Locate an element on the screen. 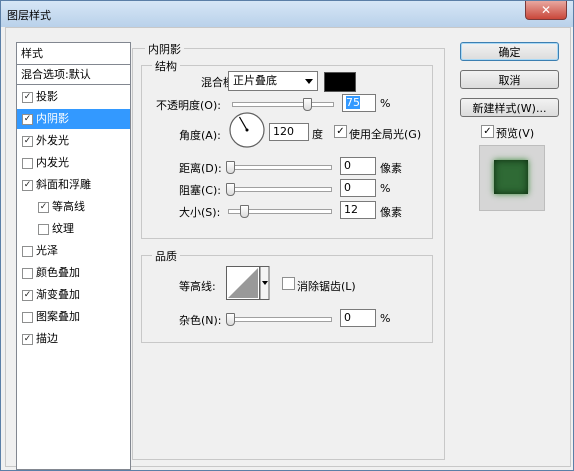 This screenshot has height=471, width=574. style-item: ✓ 投影 is located at coordinates (73, 97).